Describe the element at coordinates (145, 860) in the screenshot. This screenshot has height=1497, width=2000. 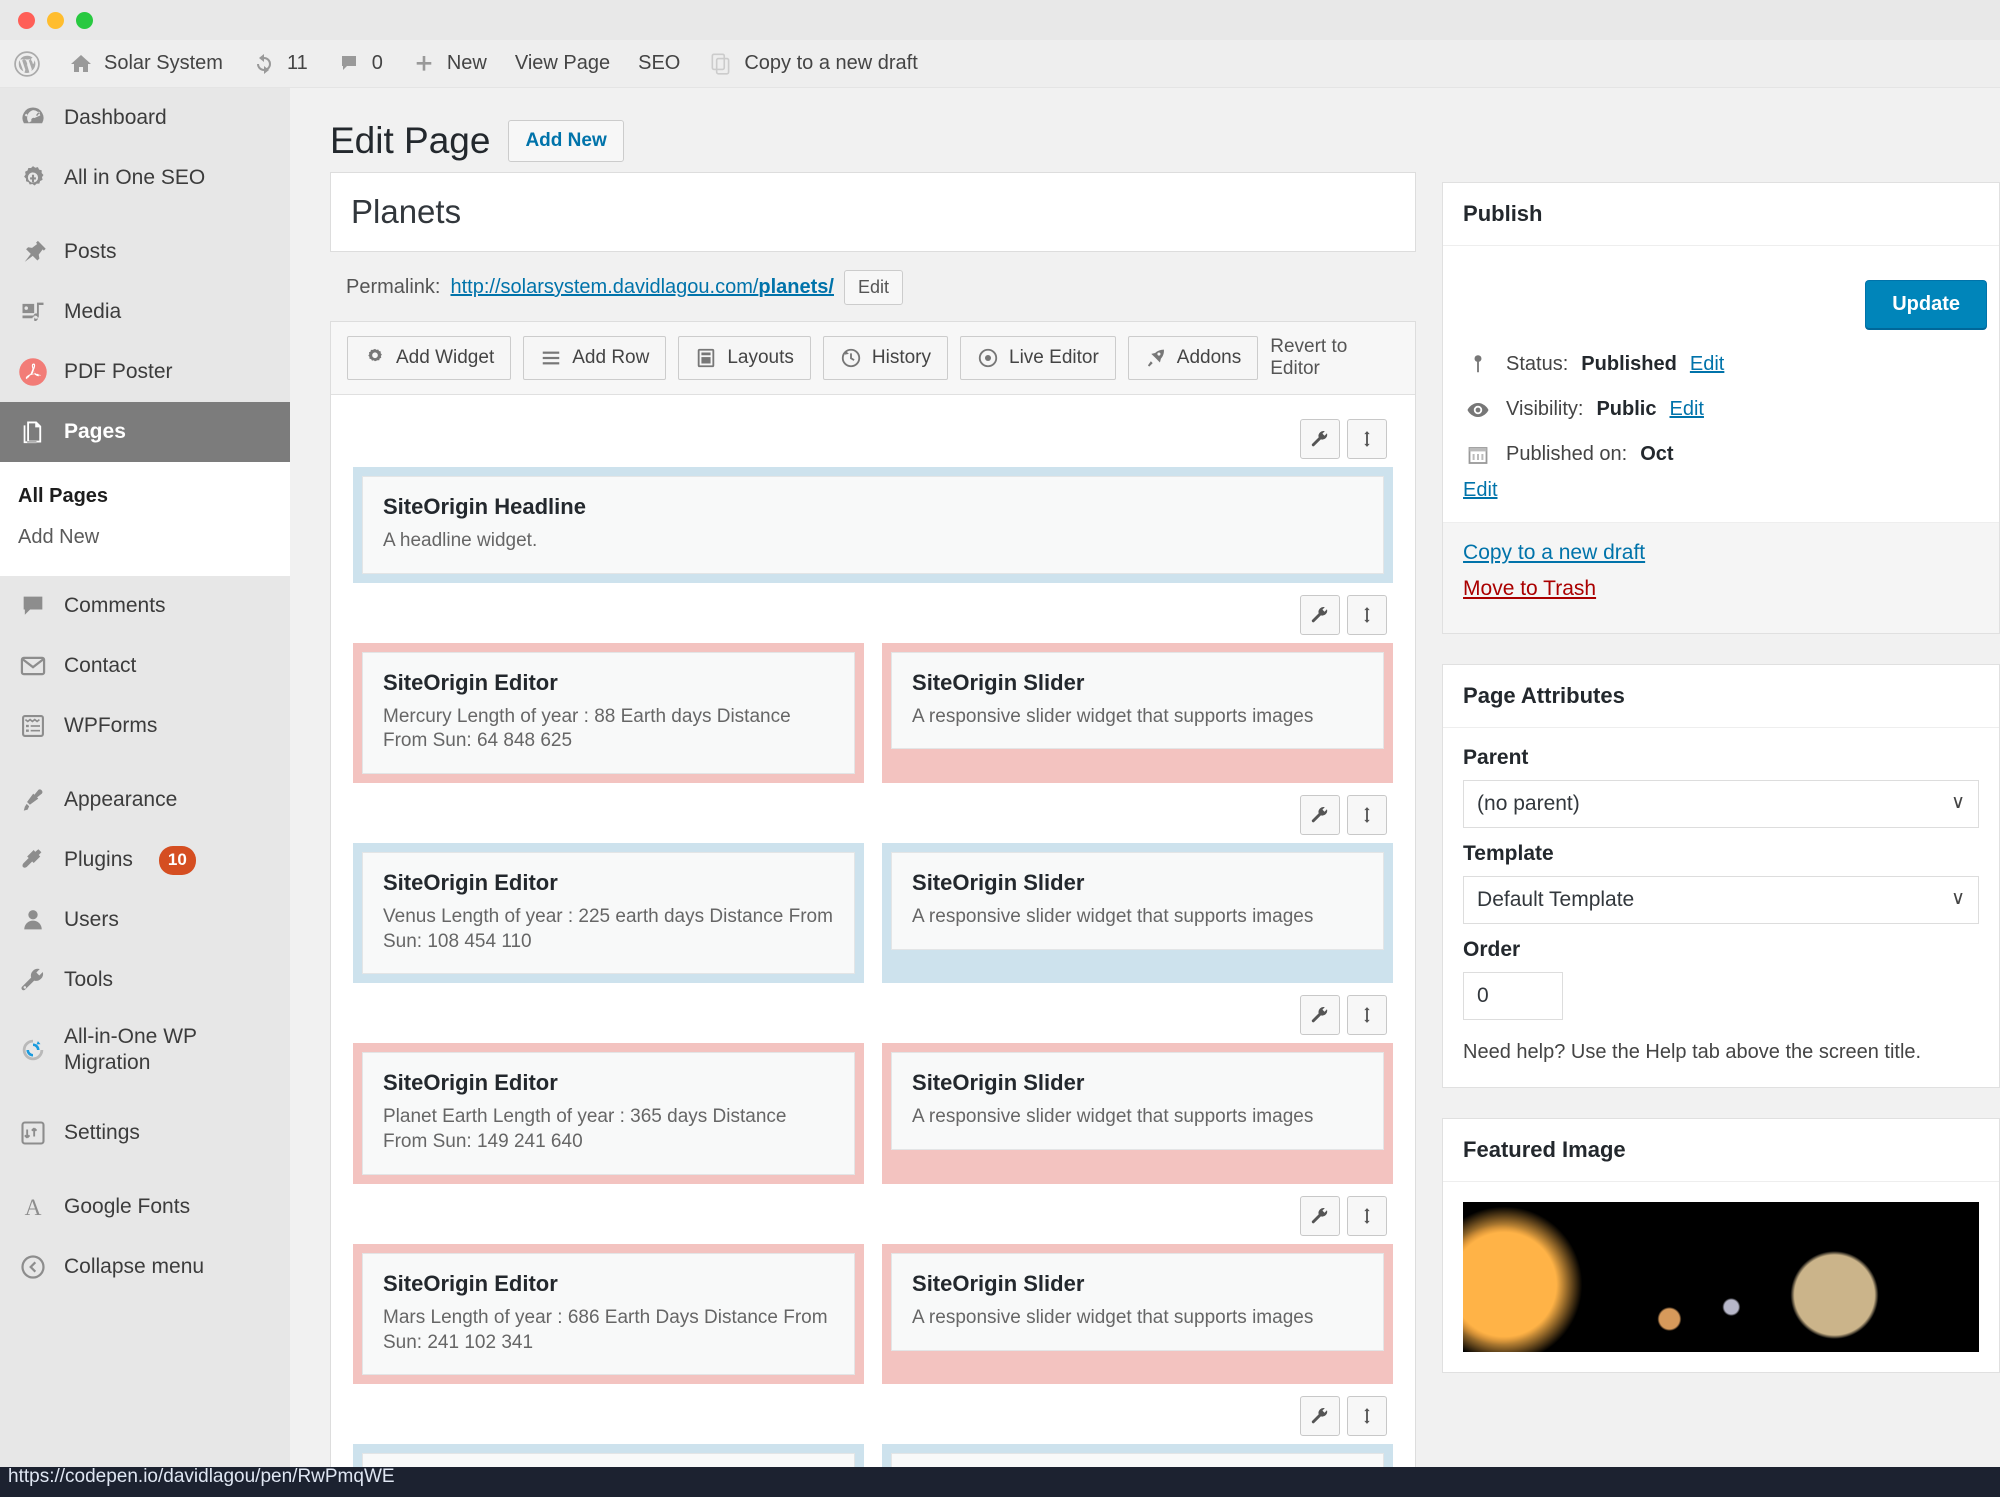
I see `sidebar-item-plugins: Plugins 10` at that location.